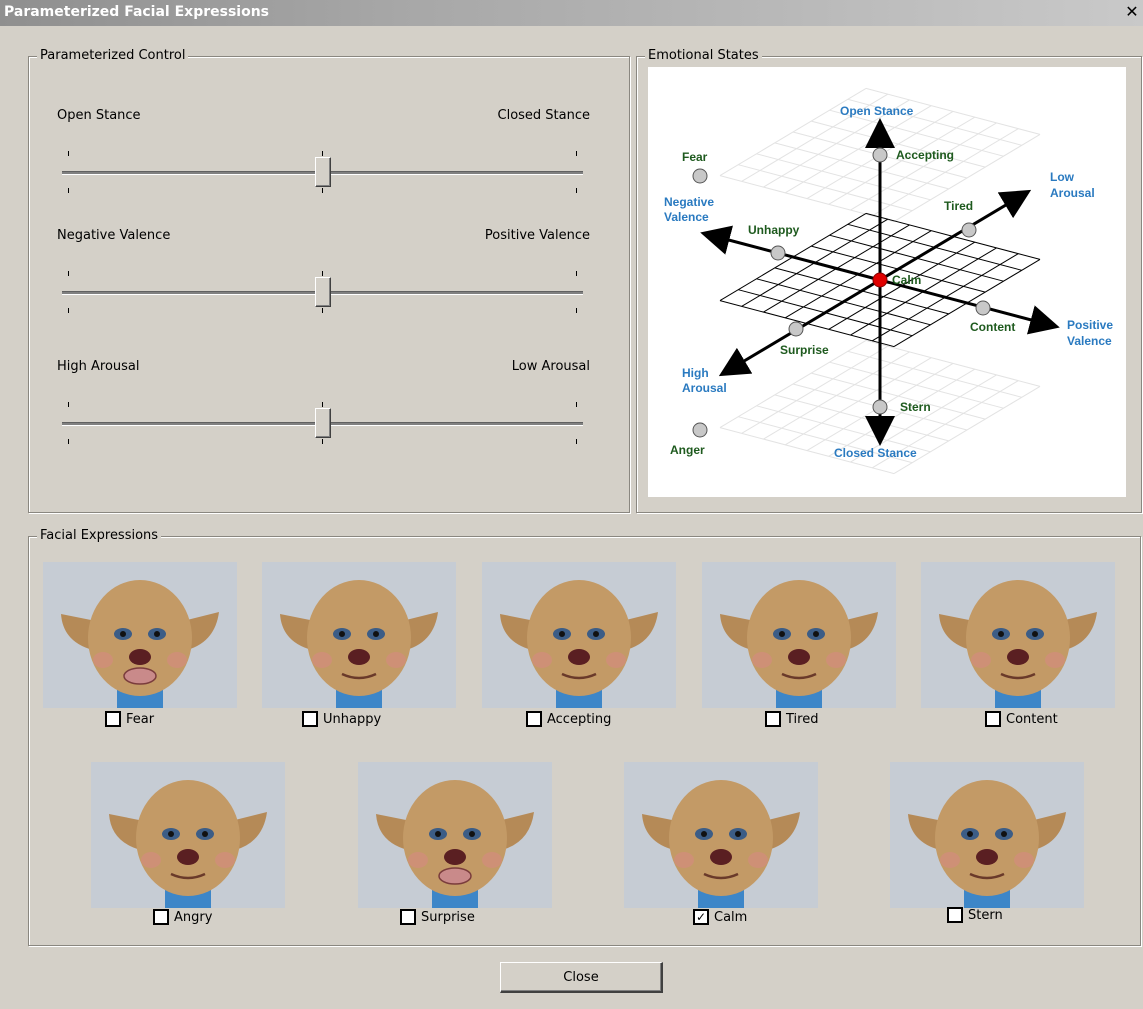 This screenshot has height=1009, width=1143. What do you see at coordinates (958, 206) in the screenshot?
I see `tired-label: Tired` at bounding box center [958, 206].